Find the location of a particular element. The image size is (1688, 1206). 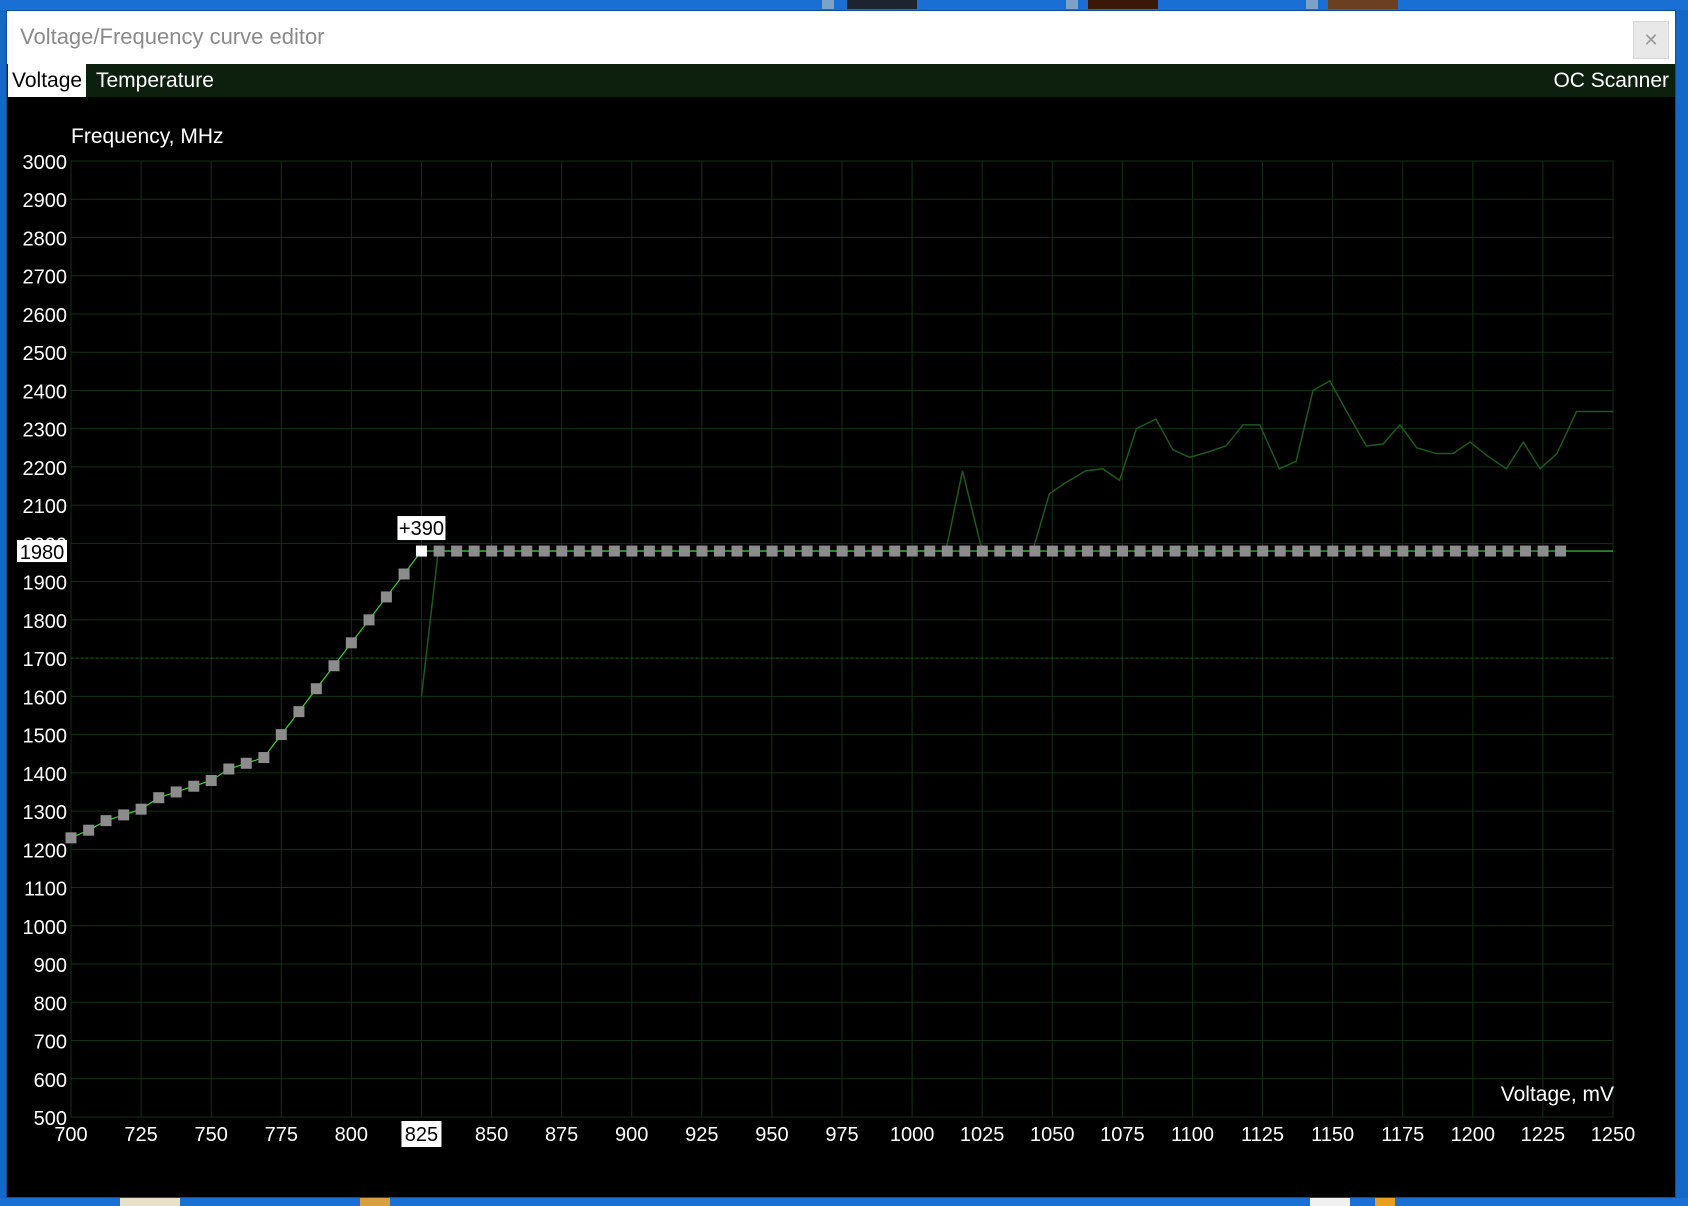

title-bar: Voltage/Frequency curve editor ✕ is located at coordinates (841, 37).